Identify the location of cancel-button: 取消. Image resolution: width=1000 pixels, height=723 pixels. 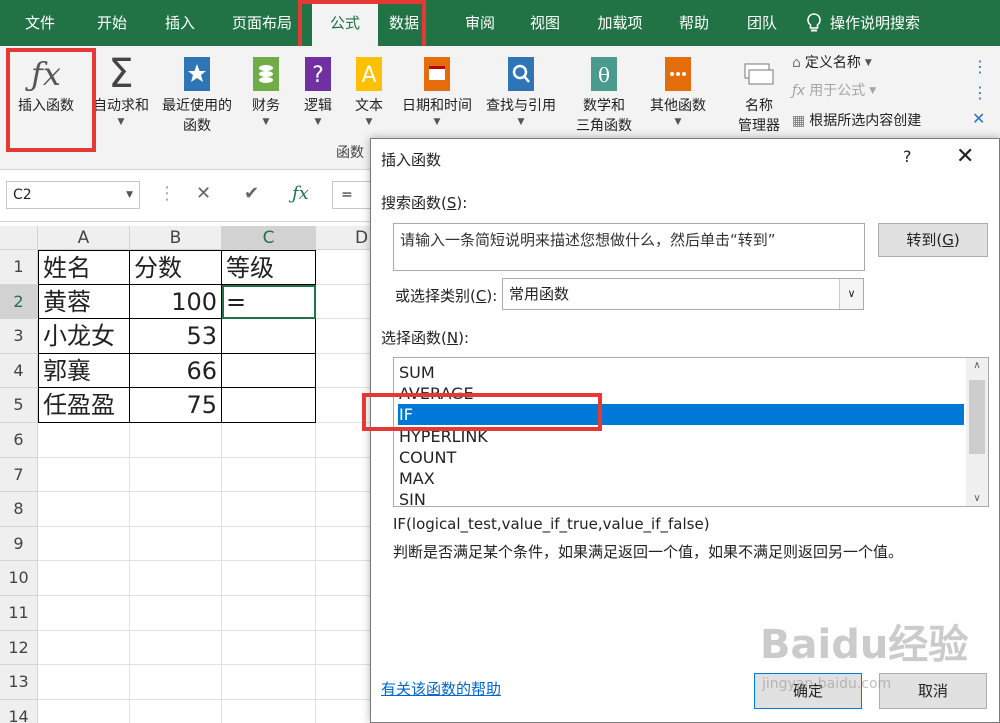
(933, 691).